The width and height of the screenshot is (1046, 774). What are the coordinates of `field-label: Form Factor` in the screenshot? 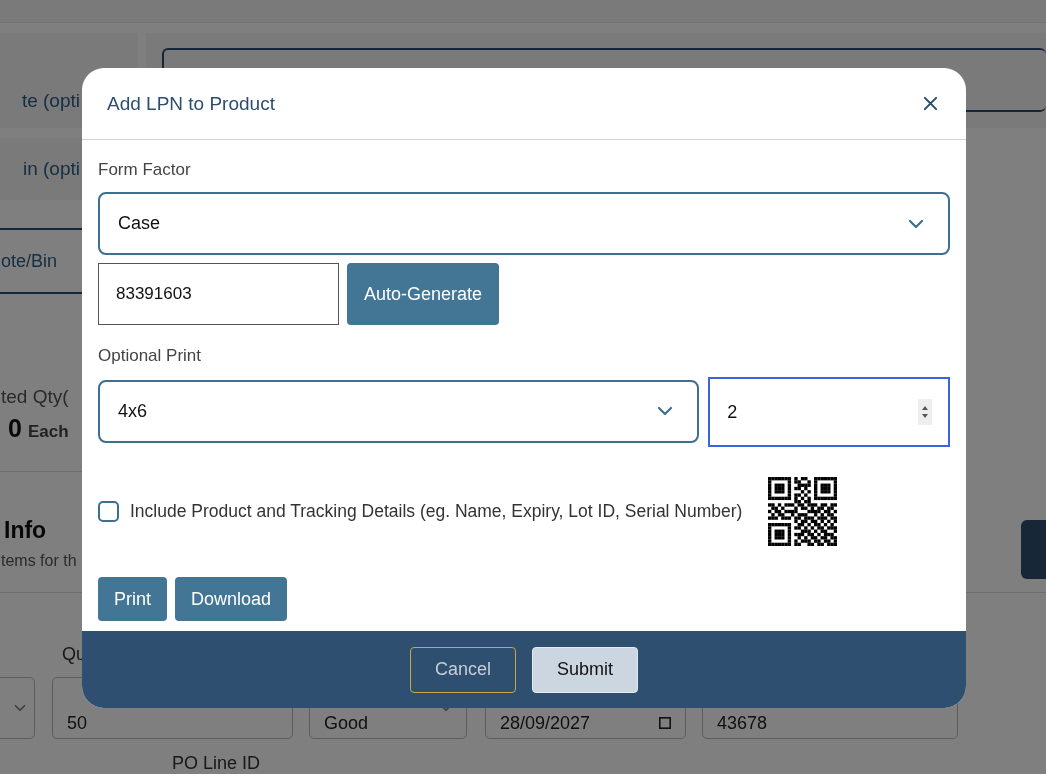 It's located at (145, 170).